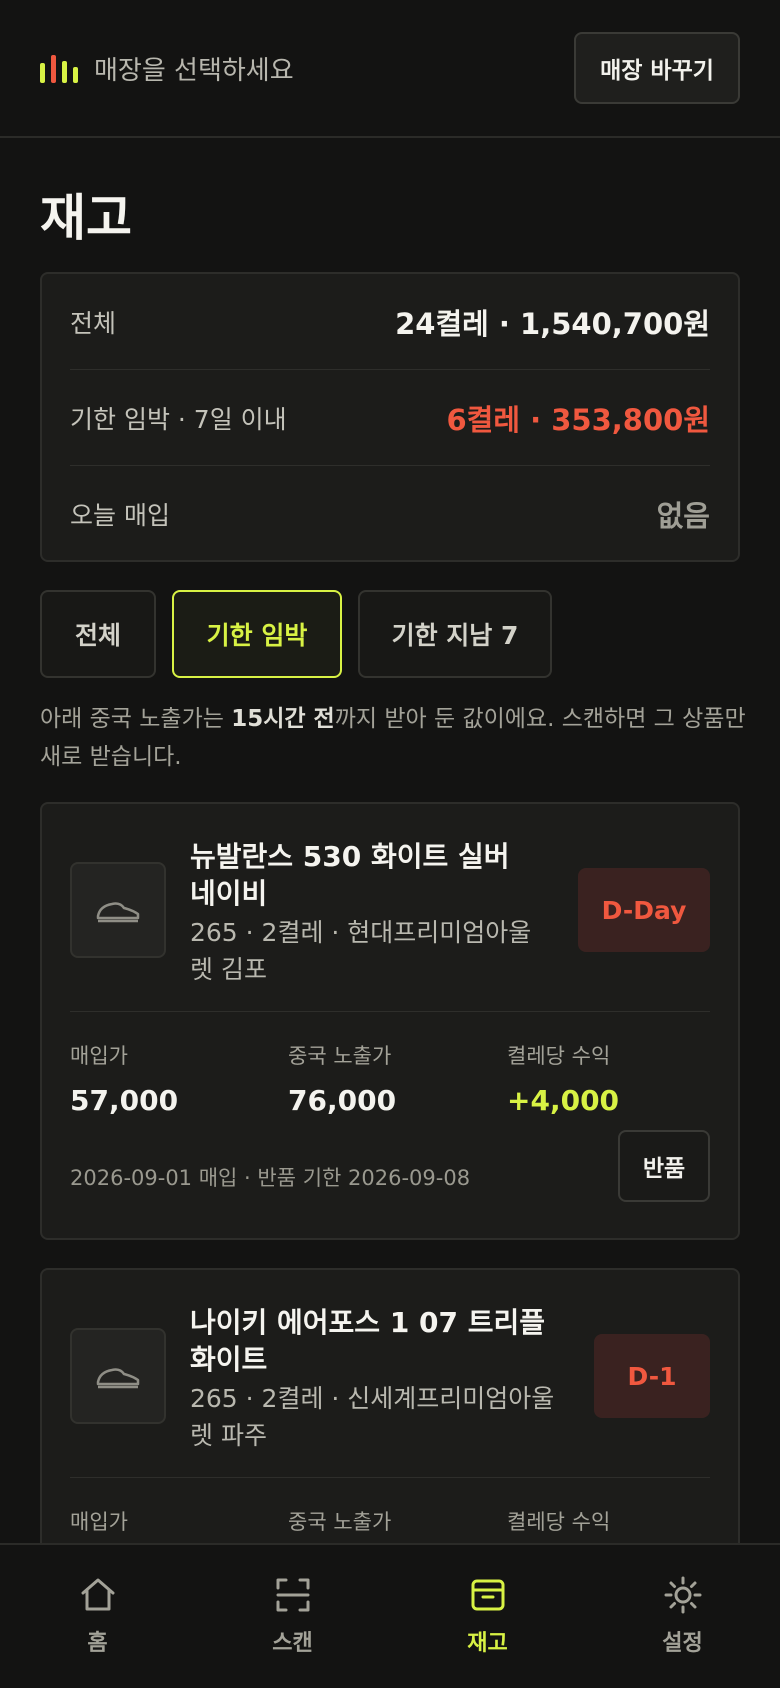 The width and height of the screenshot is (780, 1688). I want to click on tab-all: 전체, so click(98, 634).